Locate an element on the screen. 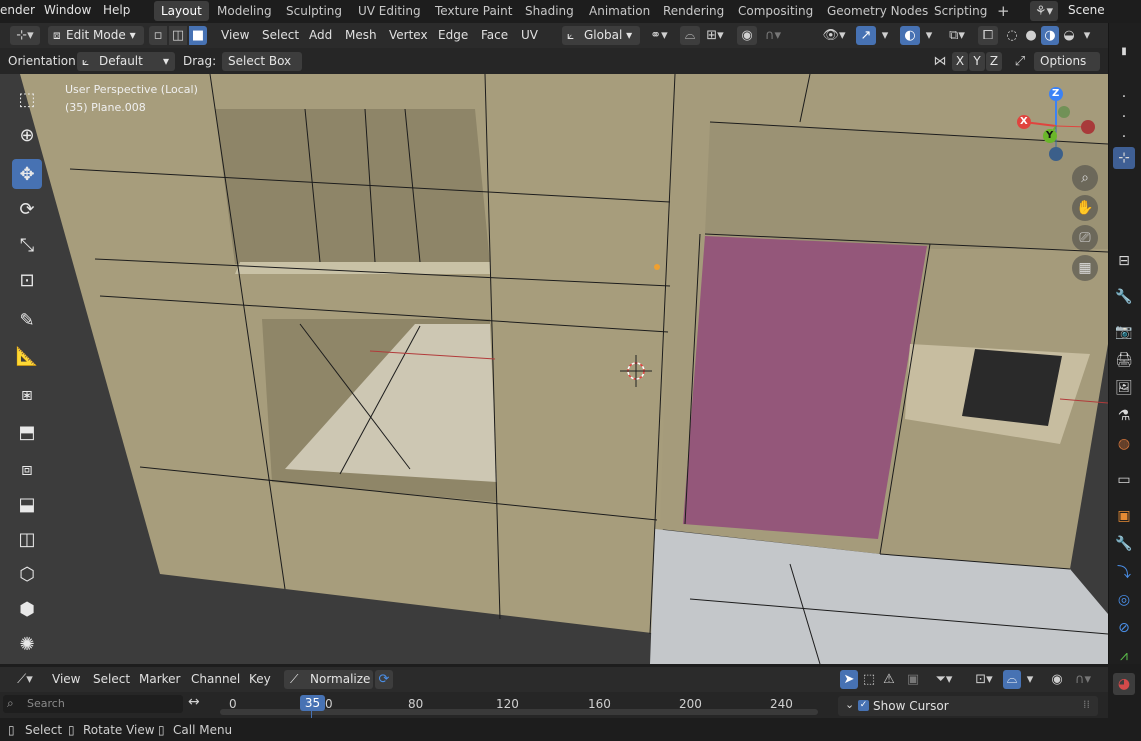  show-cursor-checkbox: ✓ is located at coordinates (863, 705).